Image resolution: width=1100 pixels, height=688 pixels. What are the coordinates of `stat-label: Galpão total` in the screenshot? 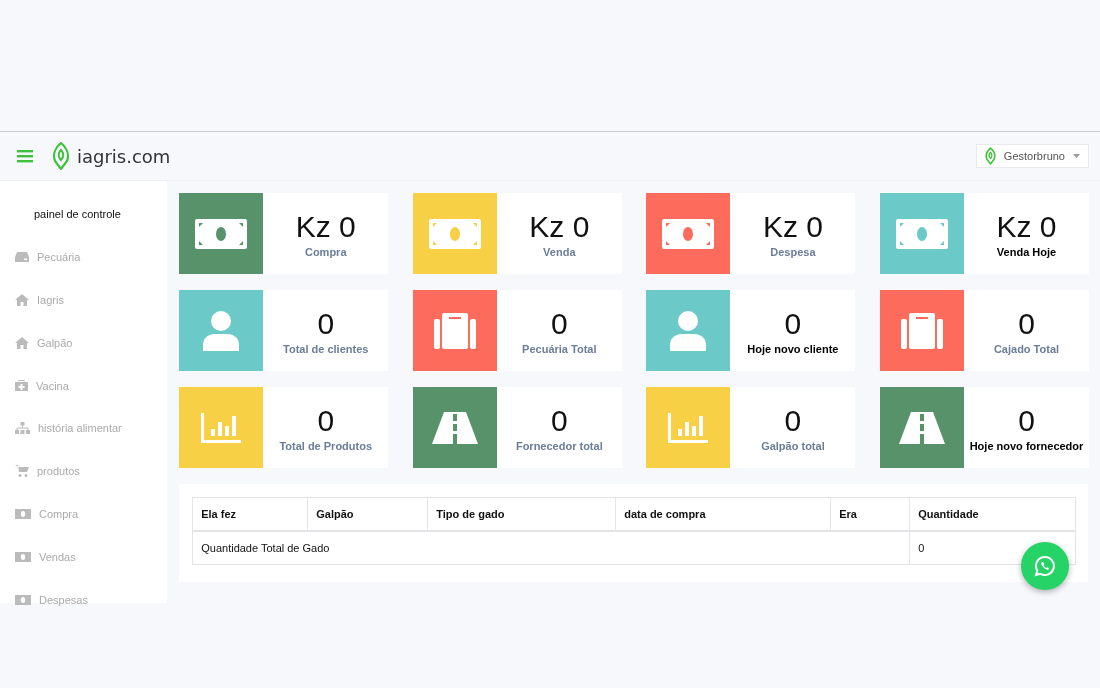 It's located at (793, 445).